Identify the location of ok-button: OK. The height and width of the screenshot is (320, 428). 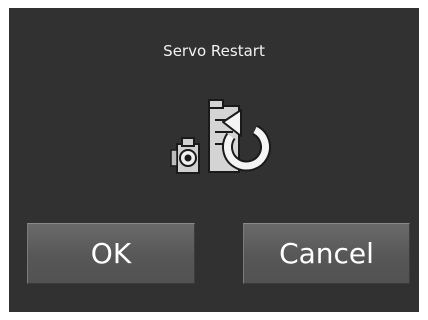
(111, 253).